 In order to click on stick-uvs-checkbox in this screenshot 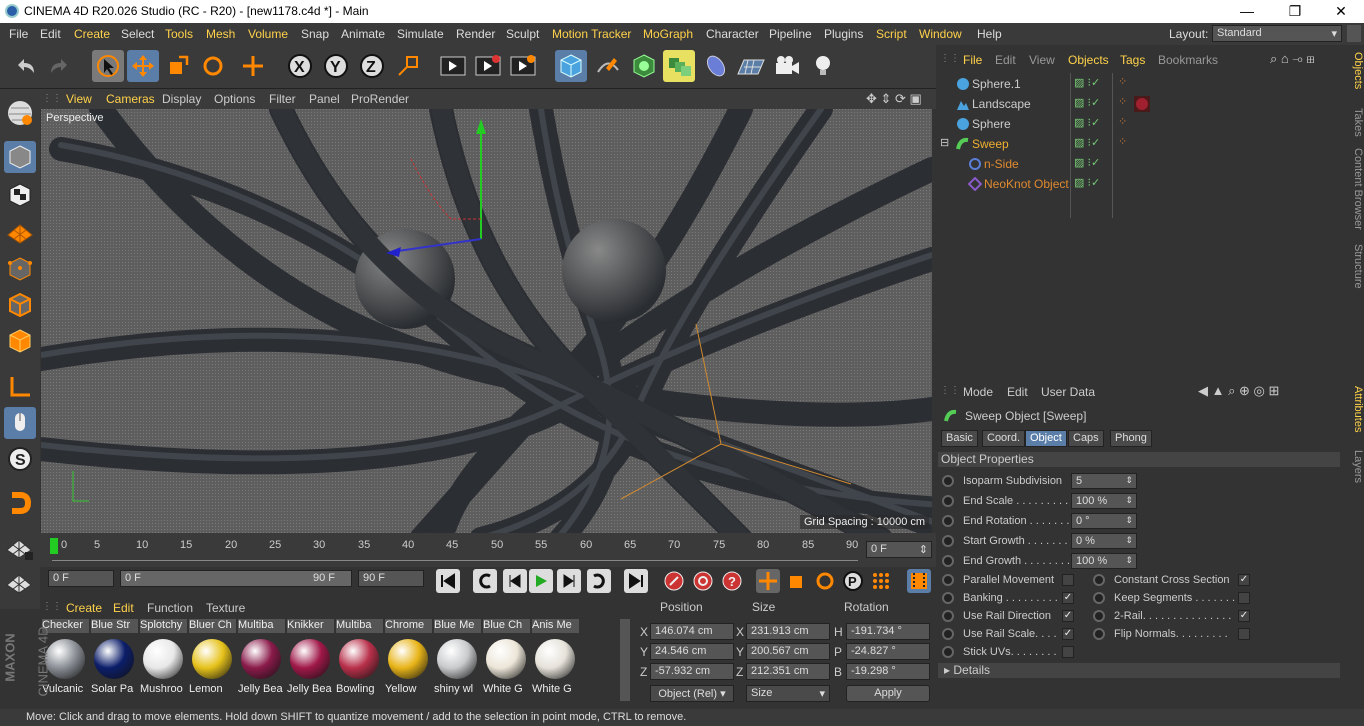, I will do `click(1068, 652)`.